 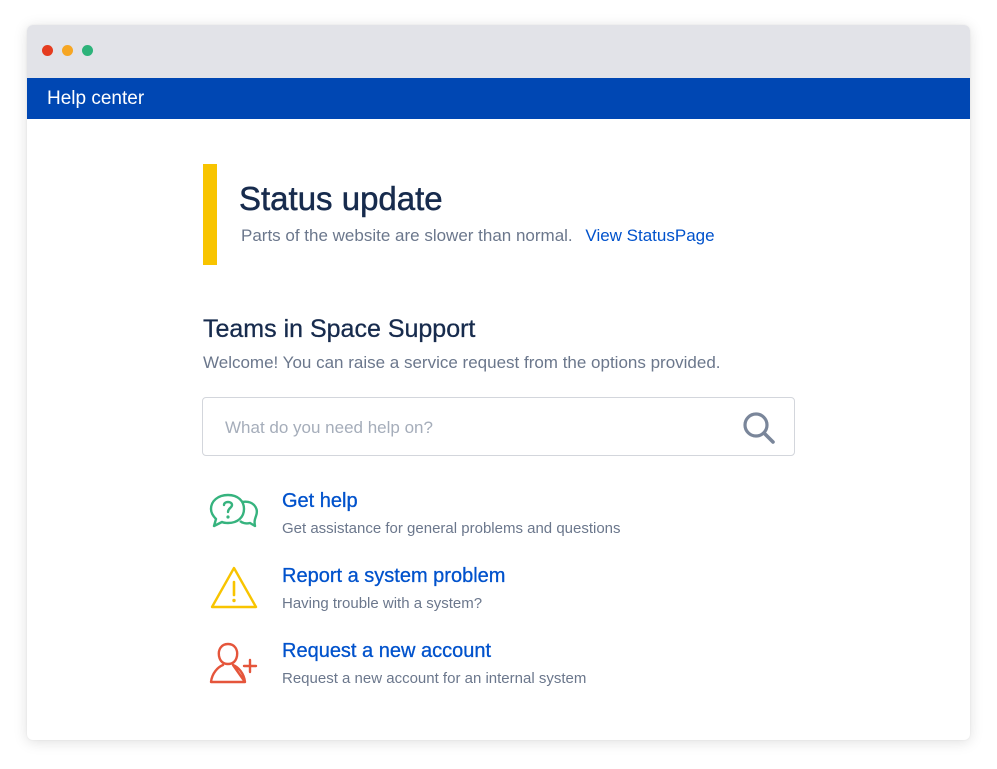 What do you see at coordinates (87, 50) in the screenshot?
I see `maximize-window-dot` at bounding box center [87, 50].